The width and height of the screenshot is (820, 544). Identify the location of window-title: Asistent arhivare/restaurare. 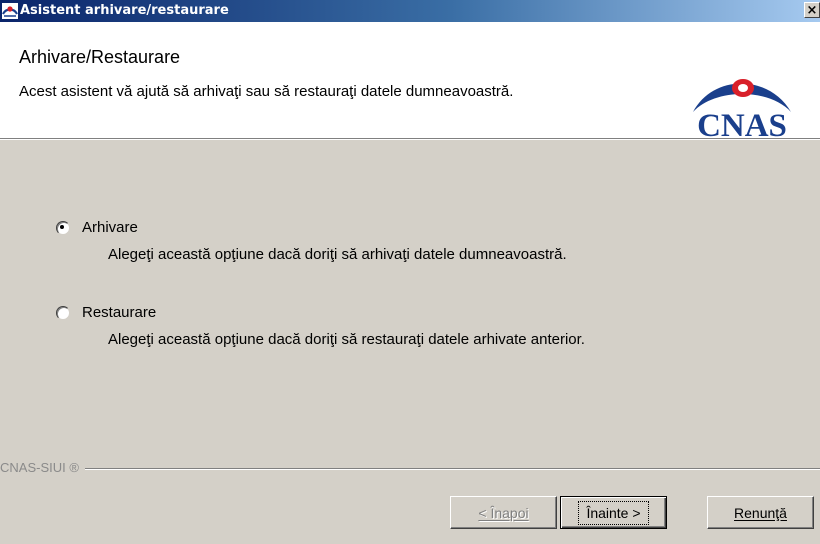
(124, 10).